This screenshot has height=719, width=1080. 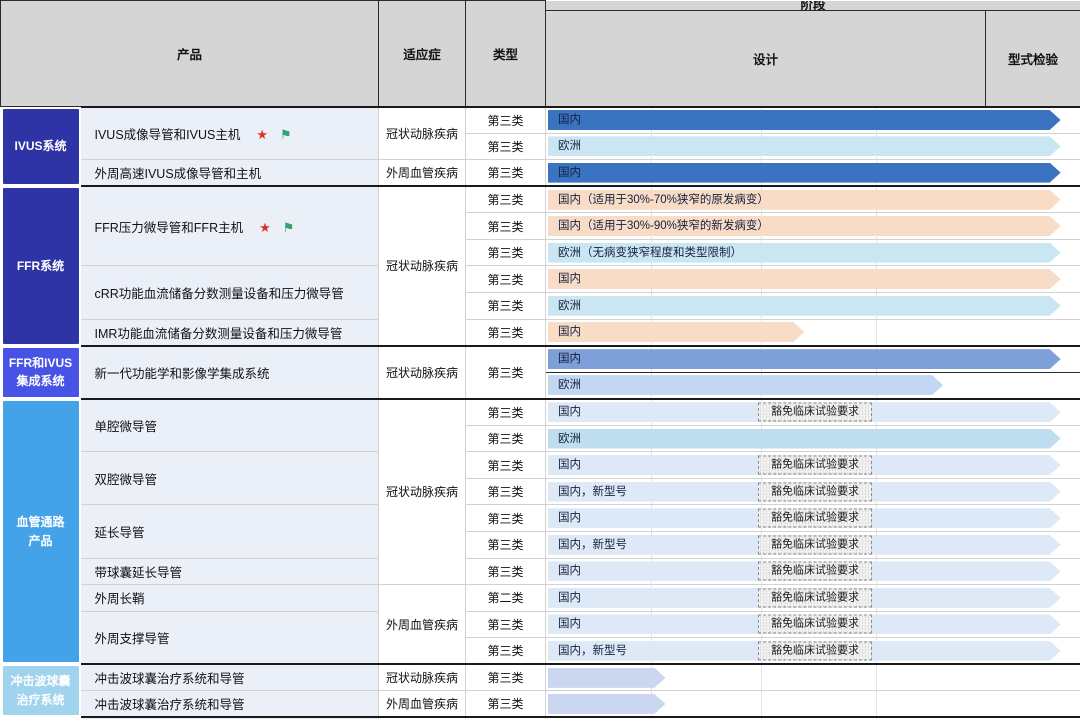 I want to click on stage-cell: 国内（适用于30%-90%狭窄的新发病变）, so click(x=812, y=226).